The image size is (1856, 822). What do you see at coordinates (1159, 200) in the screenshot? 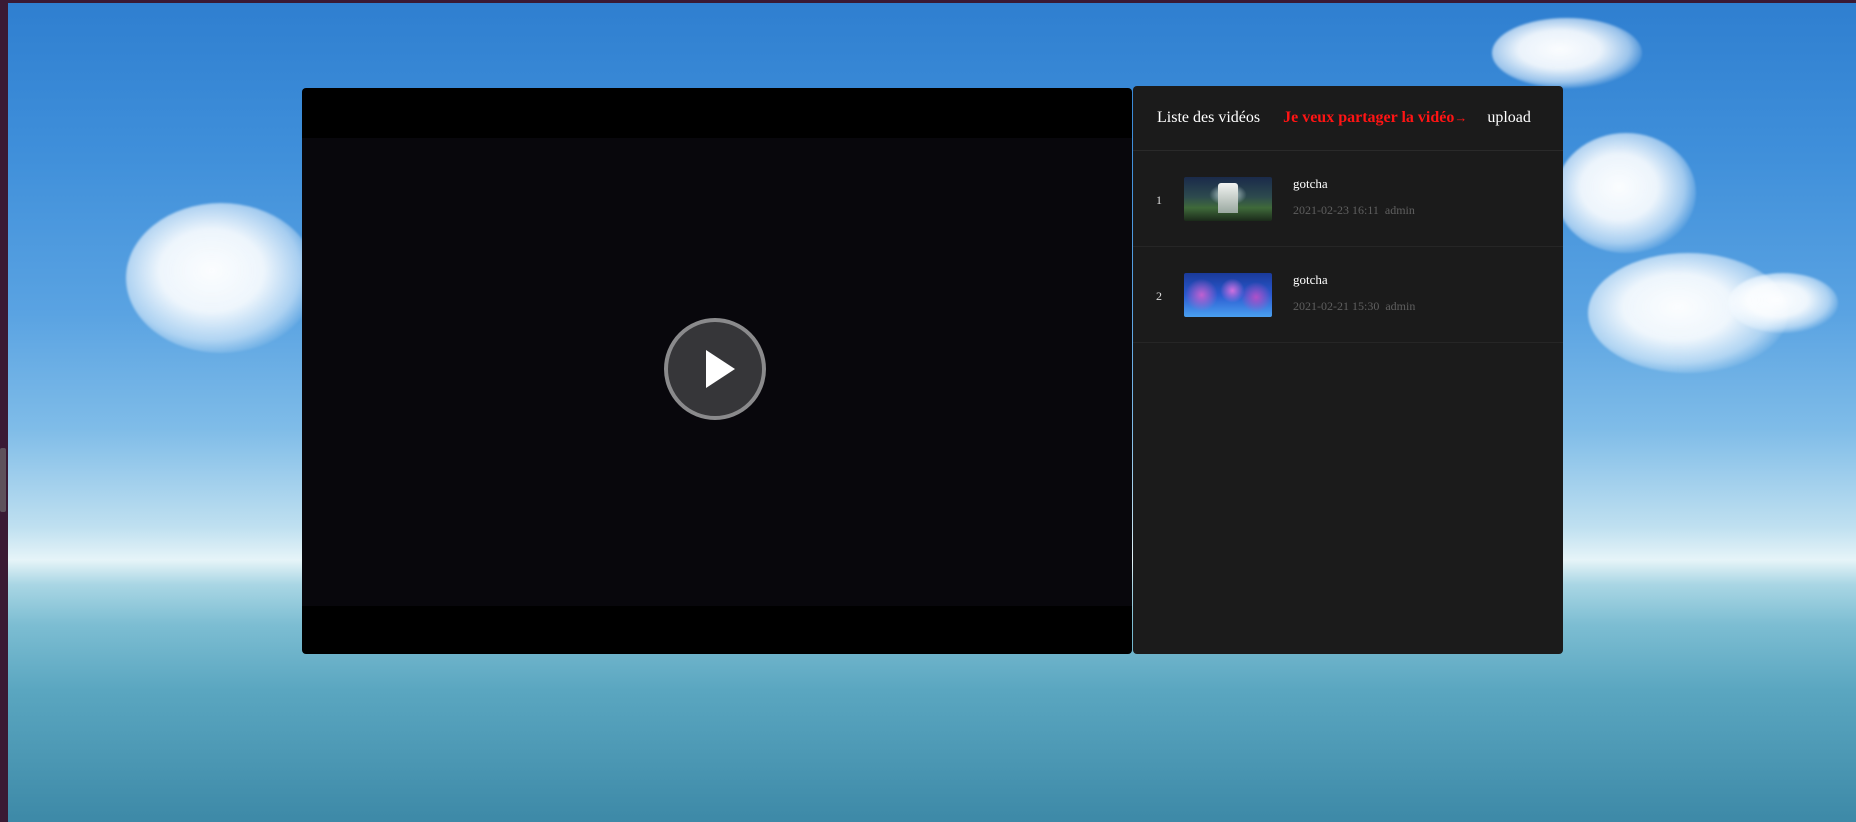
I see `item-index: 1` at bounding box center [1159, 200].